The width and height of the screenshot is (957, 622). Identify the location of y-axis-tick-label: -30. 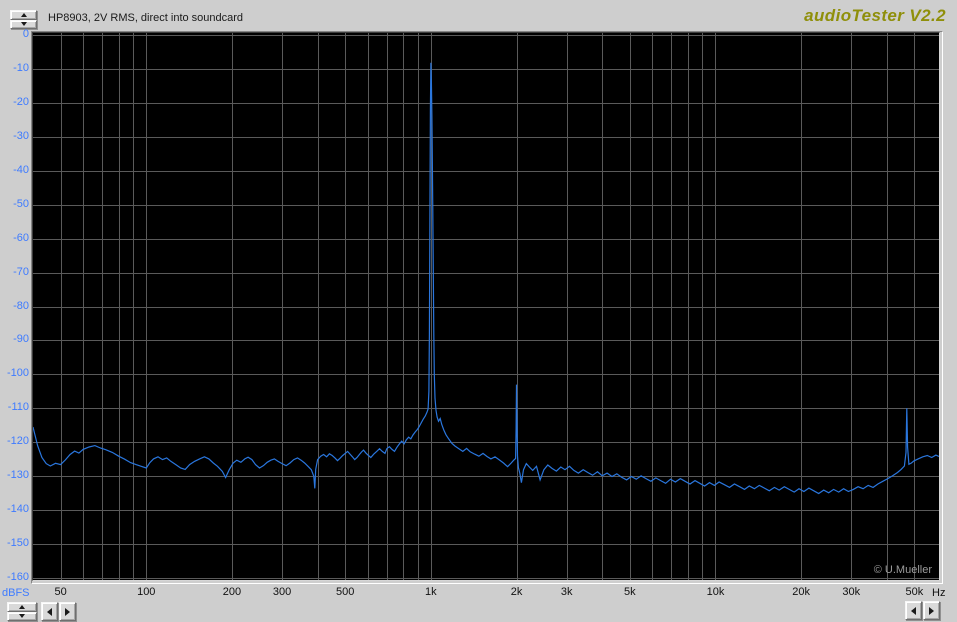
(21, 135).